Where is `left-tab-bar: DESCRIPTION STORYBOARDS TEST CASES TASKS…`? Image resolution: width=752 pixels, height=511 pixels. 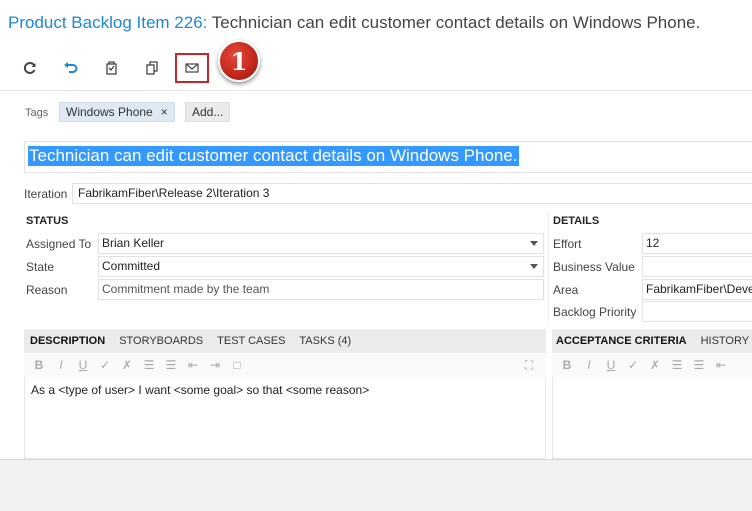 left-tab-bar: DESCRIPTION STORYBOARDS TEST CASES TASKS… is located at coordinates (285, 341).